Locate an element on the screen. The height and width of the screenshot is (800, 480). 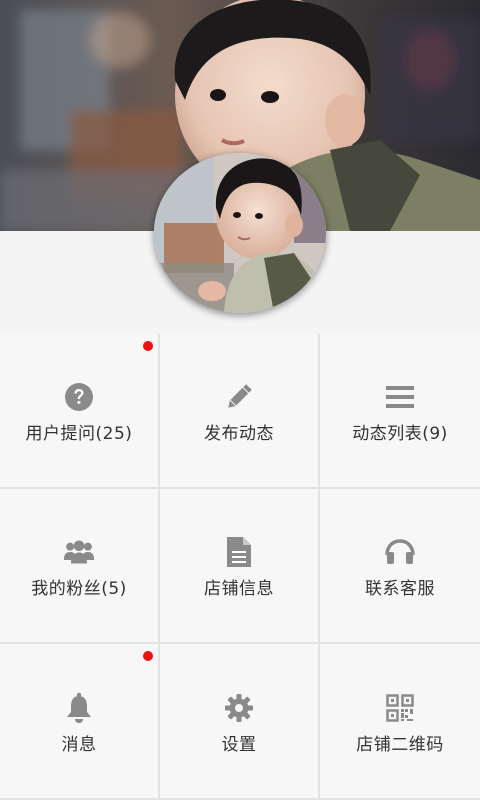
pencil-icon is located at coordinates (239, 397).